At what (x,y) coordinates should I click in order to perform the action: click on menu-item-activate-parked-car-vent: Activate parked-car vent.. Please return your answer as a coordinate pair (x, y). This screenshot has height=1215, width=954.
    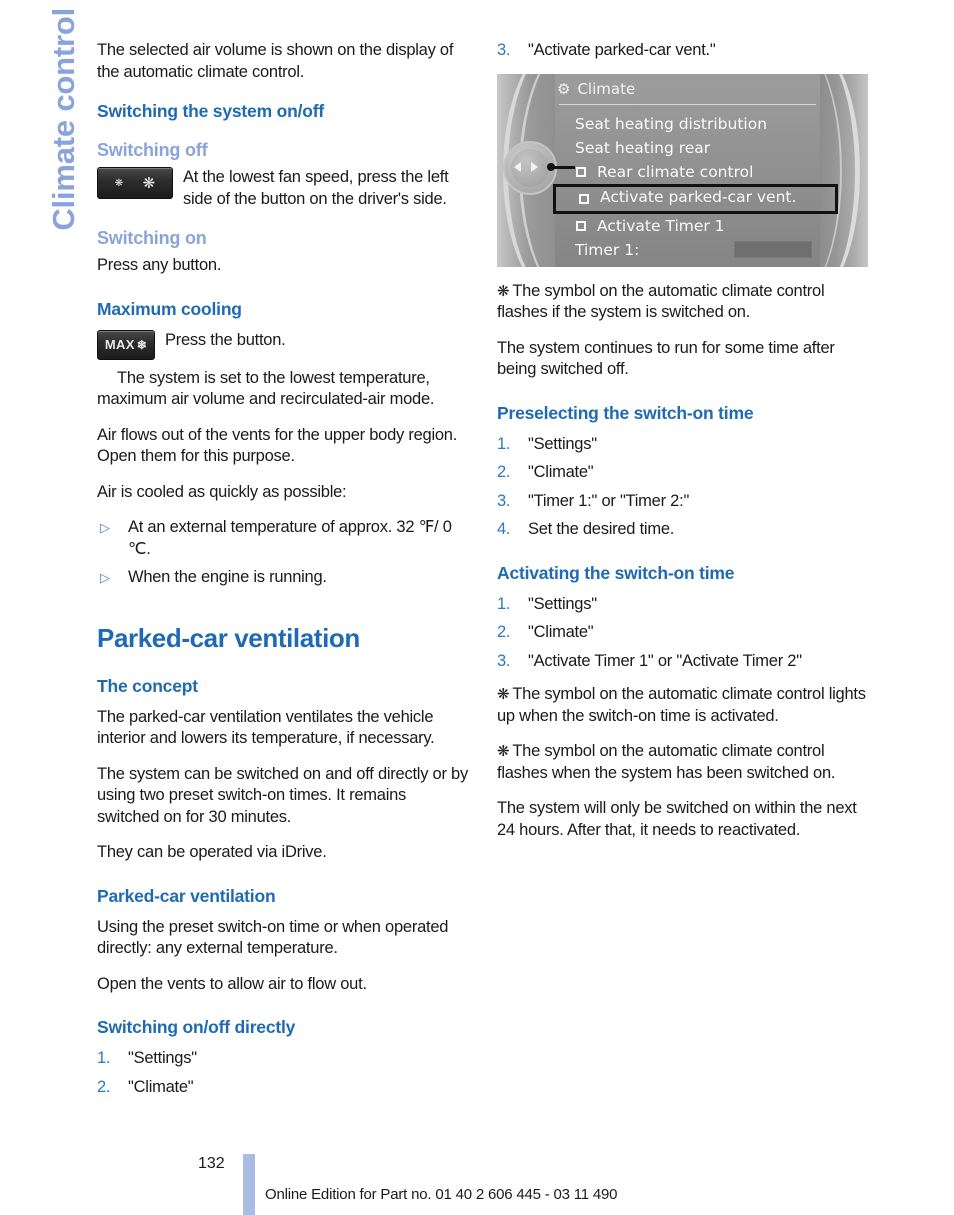
    Looking at the image, I should click on (695, 198).